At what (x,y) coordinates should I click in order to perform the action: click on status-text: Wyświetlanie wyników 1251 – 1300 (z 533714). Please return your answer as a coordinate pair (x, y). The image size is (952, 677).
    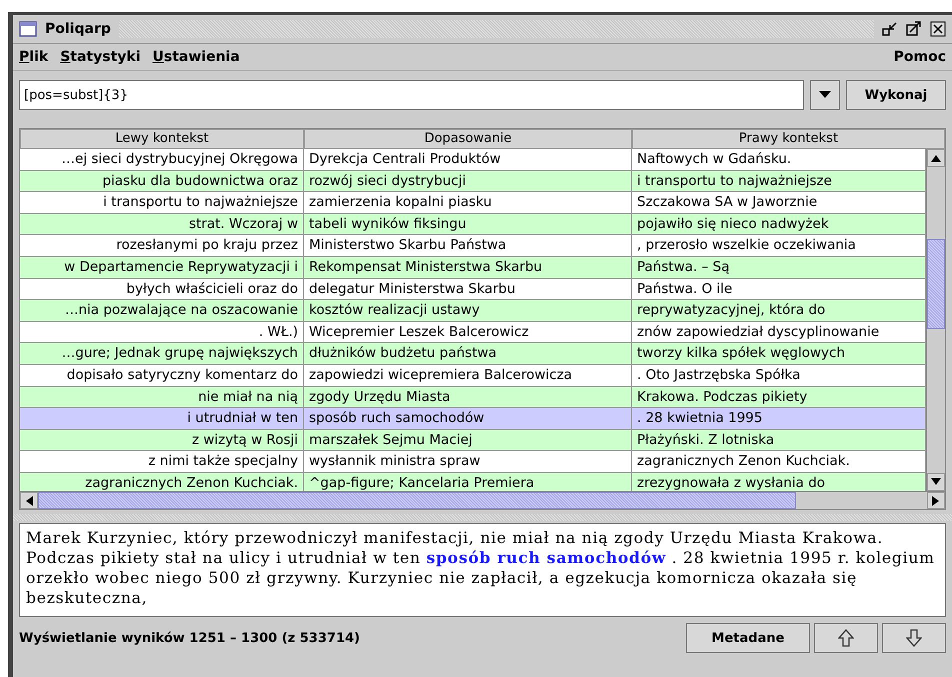
    Looking at the image, I should click on (190, 638).